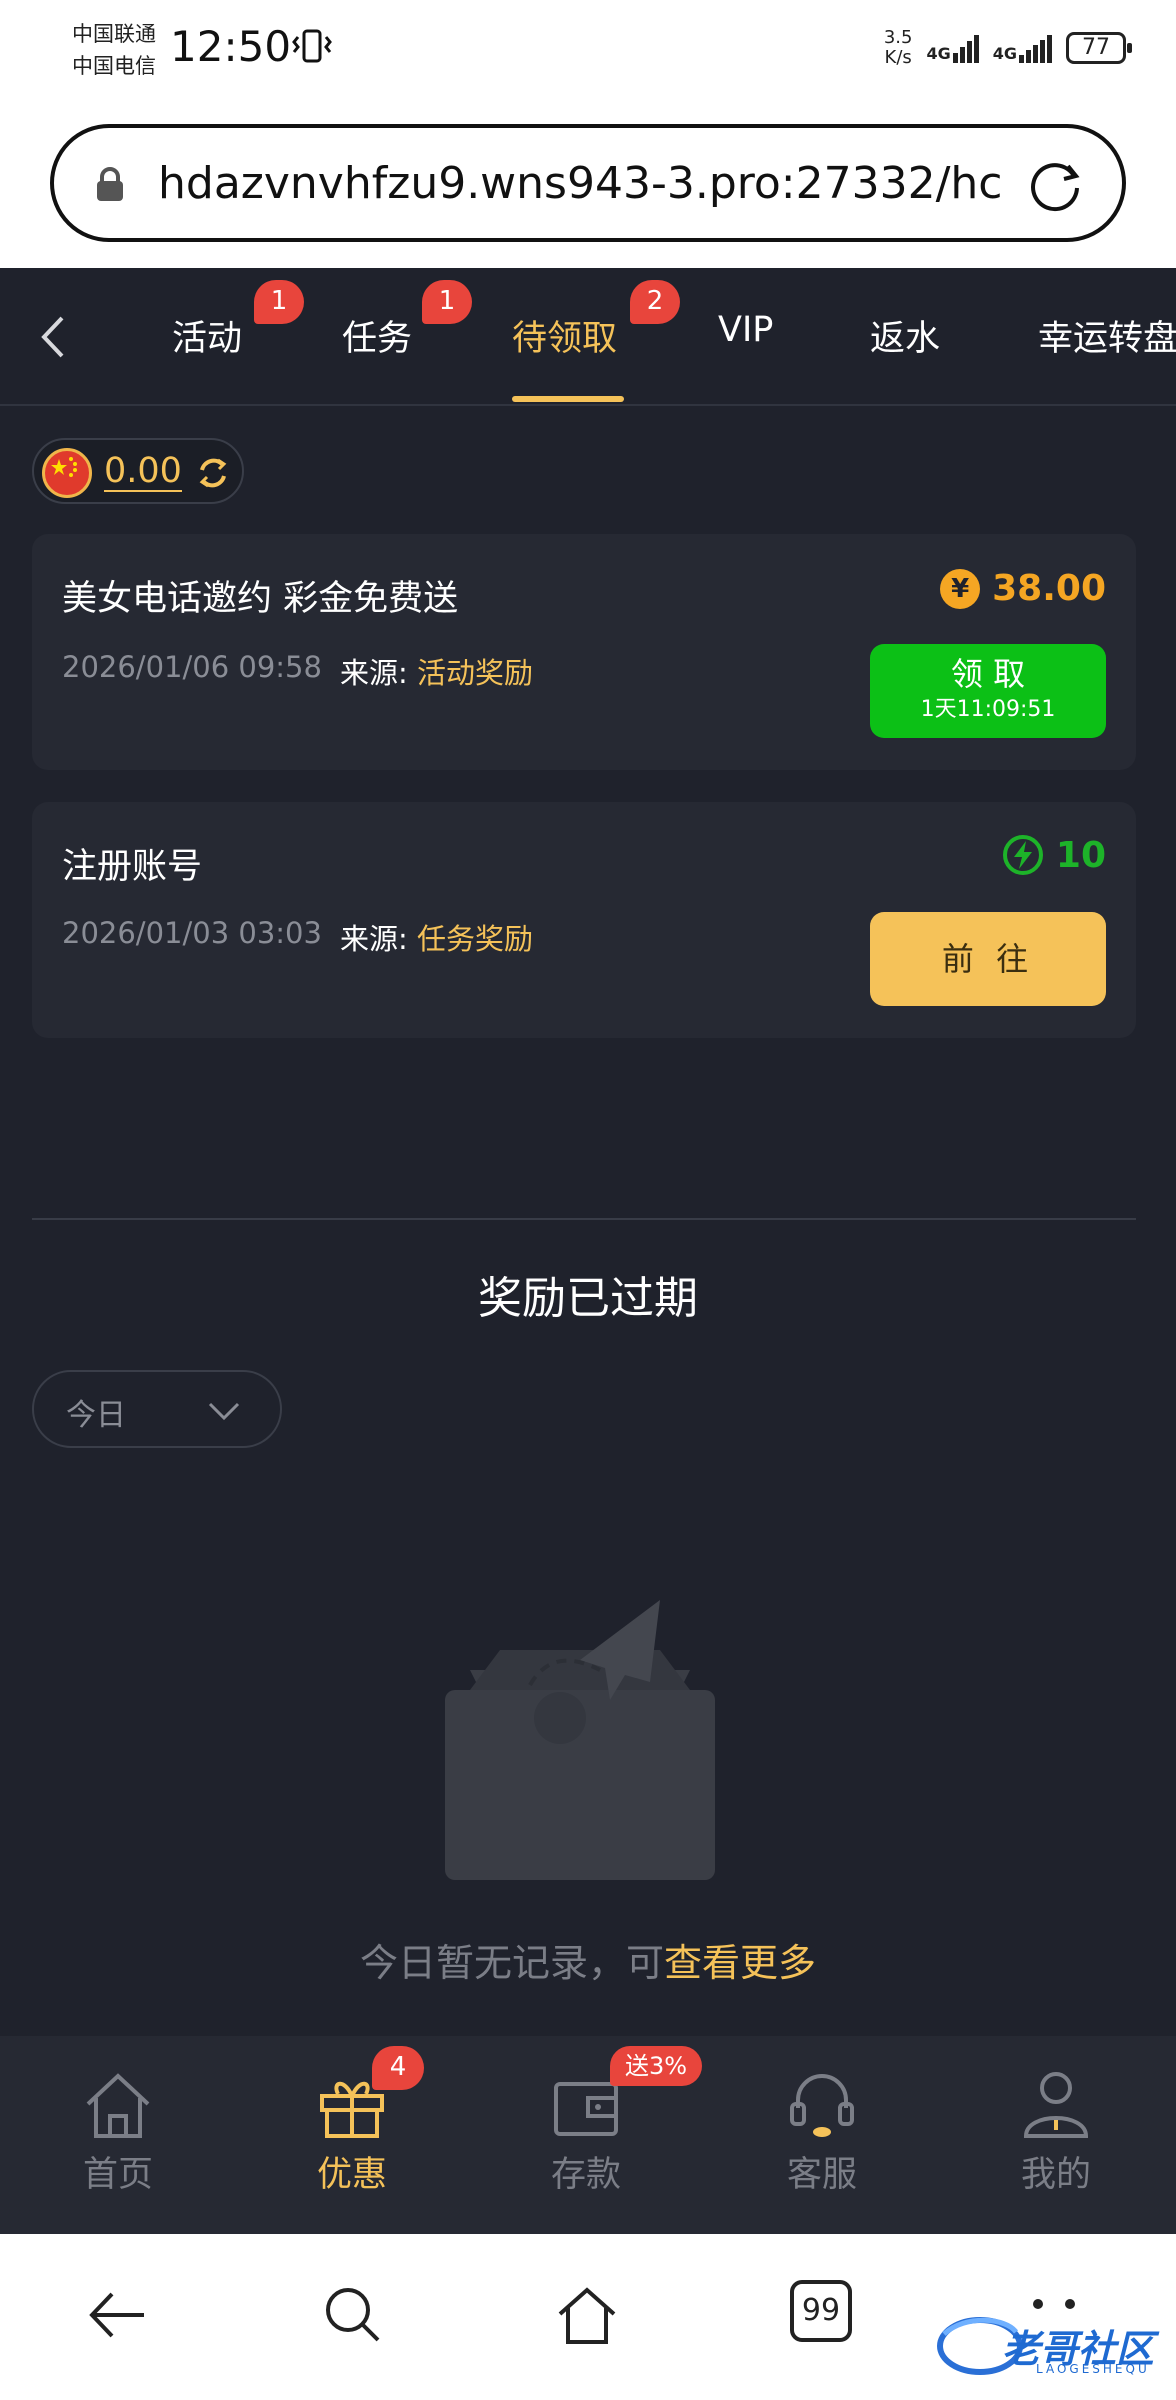 This screenshot has width=1176, height=2400. I want to click on empty-state-text: 今日暂无记录，可查看更多, so click(588, 1959).